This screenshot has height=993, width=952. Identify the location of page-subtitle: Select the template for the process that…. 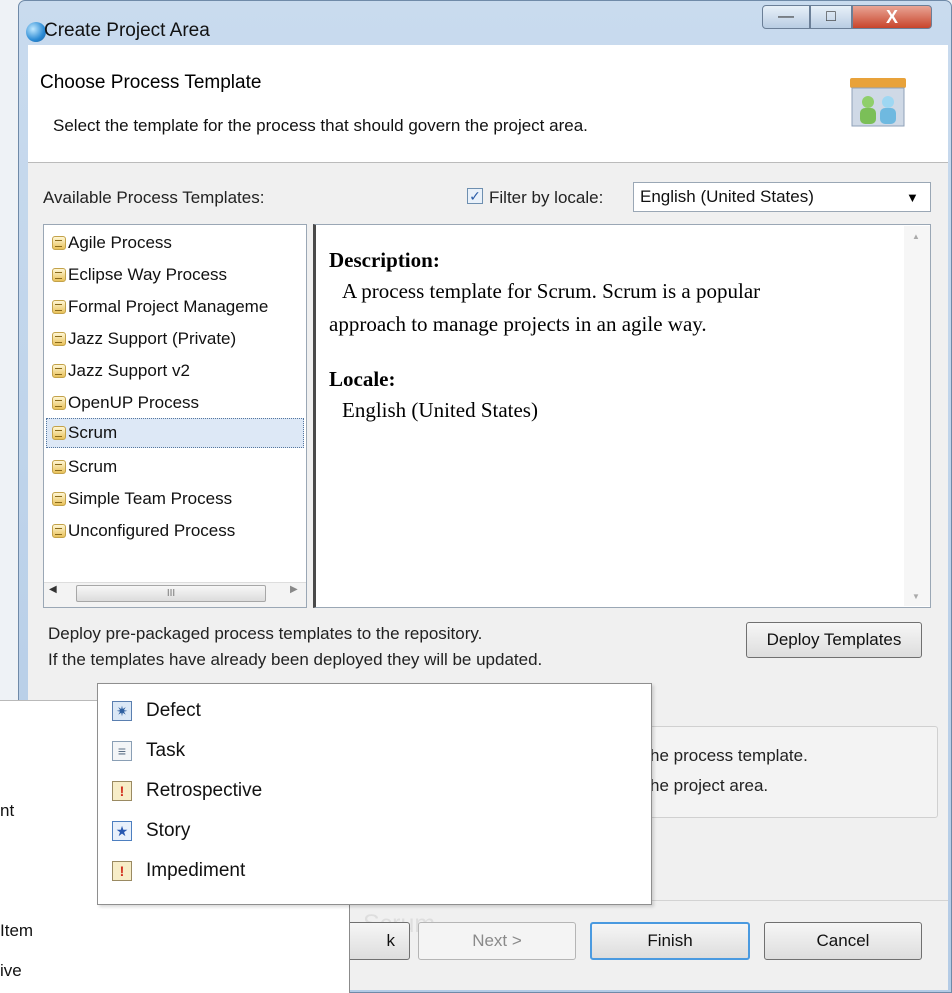
(320, 125).